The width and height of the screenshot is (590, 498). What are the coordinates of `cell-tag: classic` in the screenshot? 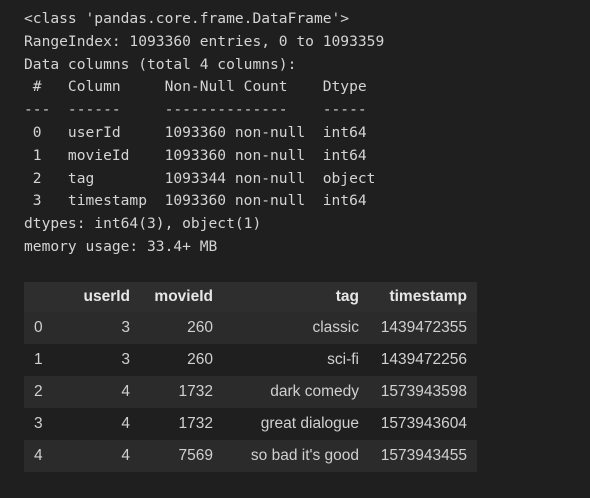 It's located at (335, 327).